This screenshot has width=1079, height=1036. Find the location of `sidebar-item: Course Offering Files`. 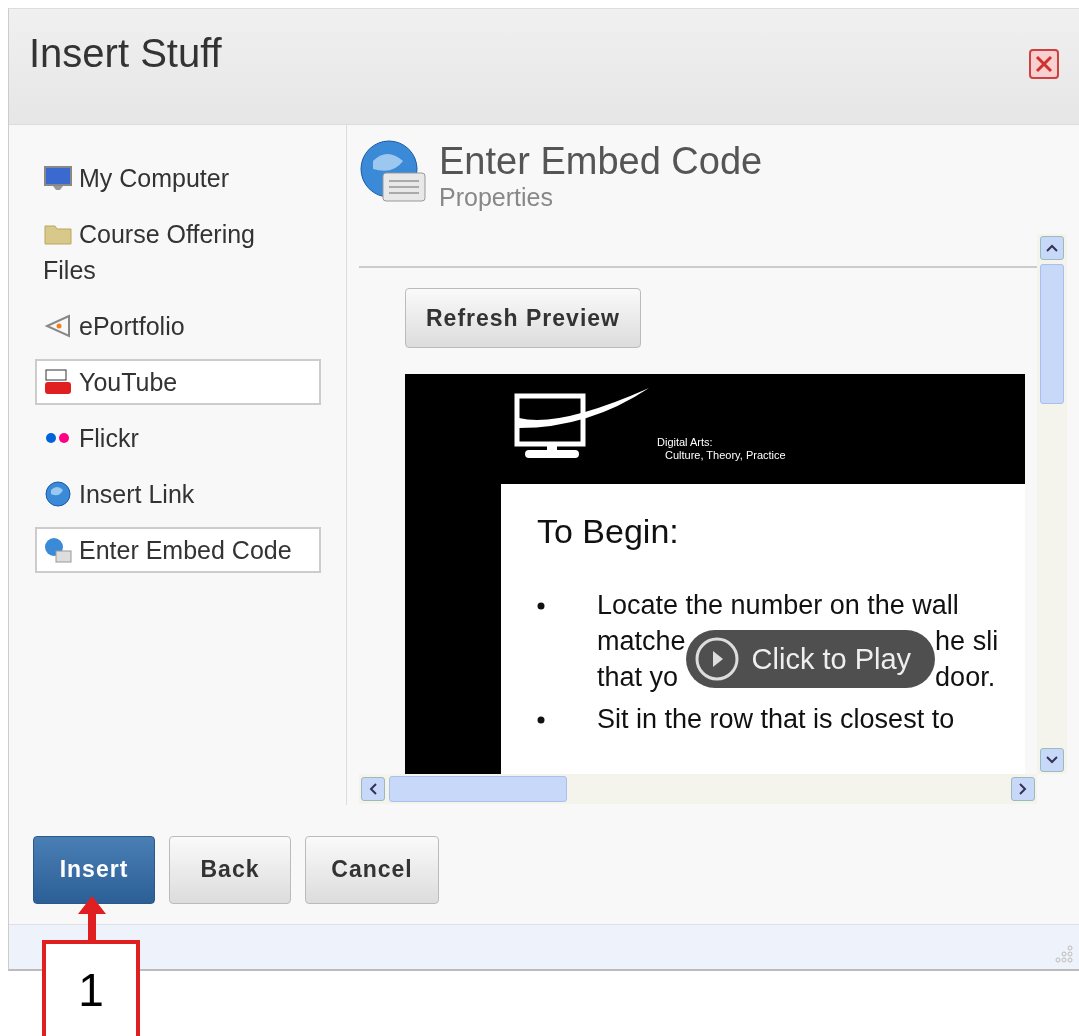

sidebar-item: Course Offering Files is located at coordinates (178, 252).